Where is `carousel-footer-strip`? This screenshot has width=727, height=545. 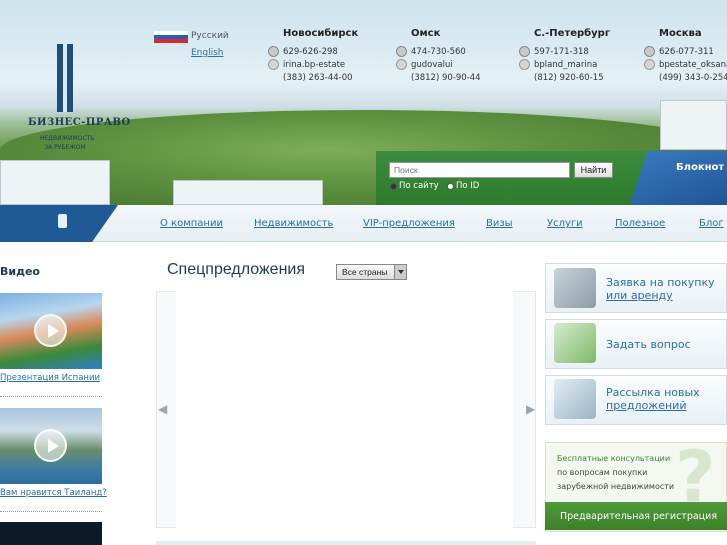 carousel-footer-strip is located at coordinates (346, 543).